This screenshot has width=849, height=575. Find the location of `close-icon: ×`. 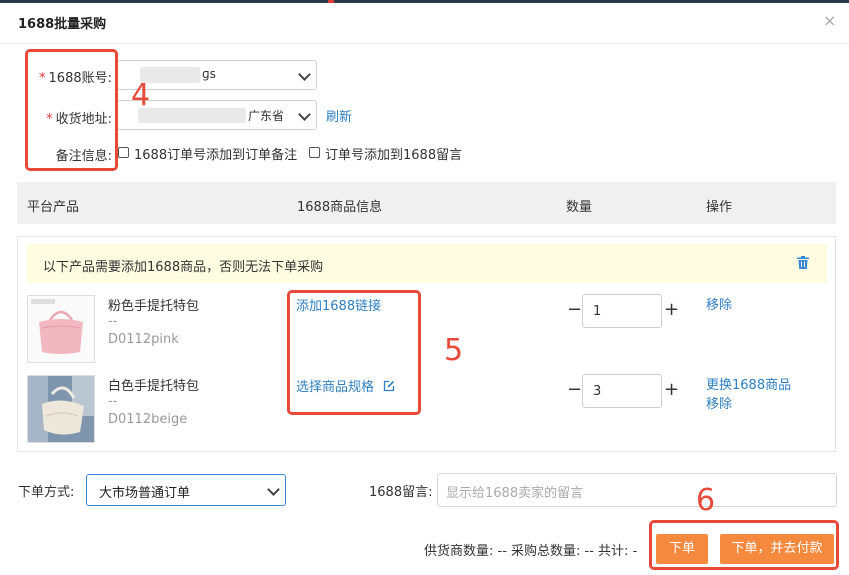

close-icon: × is located at coordinates (829, 20).